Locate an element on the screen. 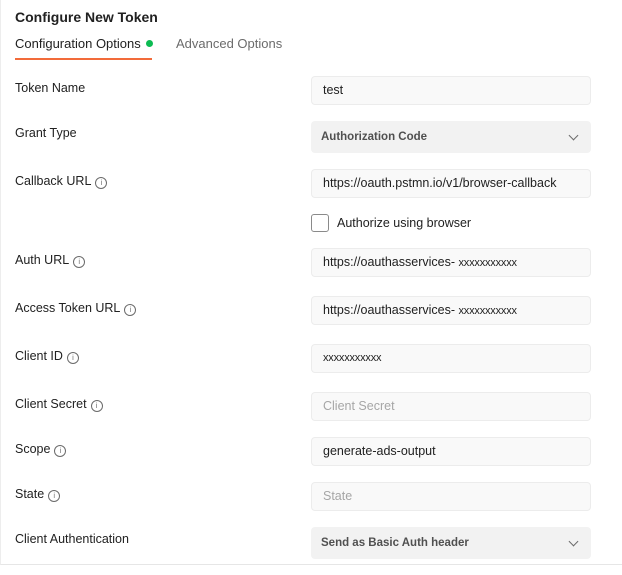 This screenshot has width=622, height=575. label-text: Scope is located at coordinates (33, 449).